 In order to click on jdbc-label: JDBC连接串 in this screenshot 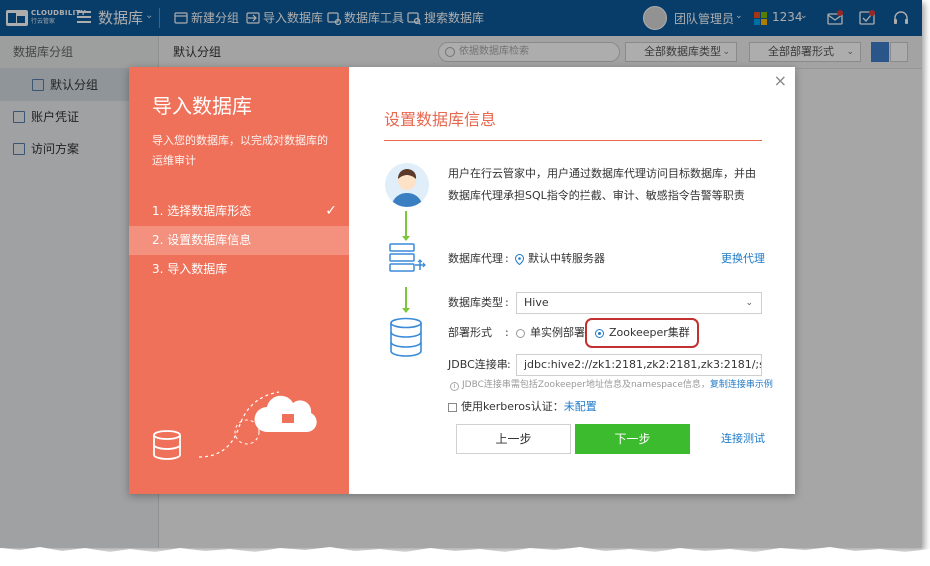, I will do `click(478, 364)`.